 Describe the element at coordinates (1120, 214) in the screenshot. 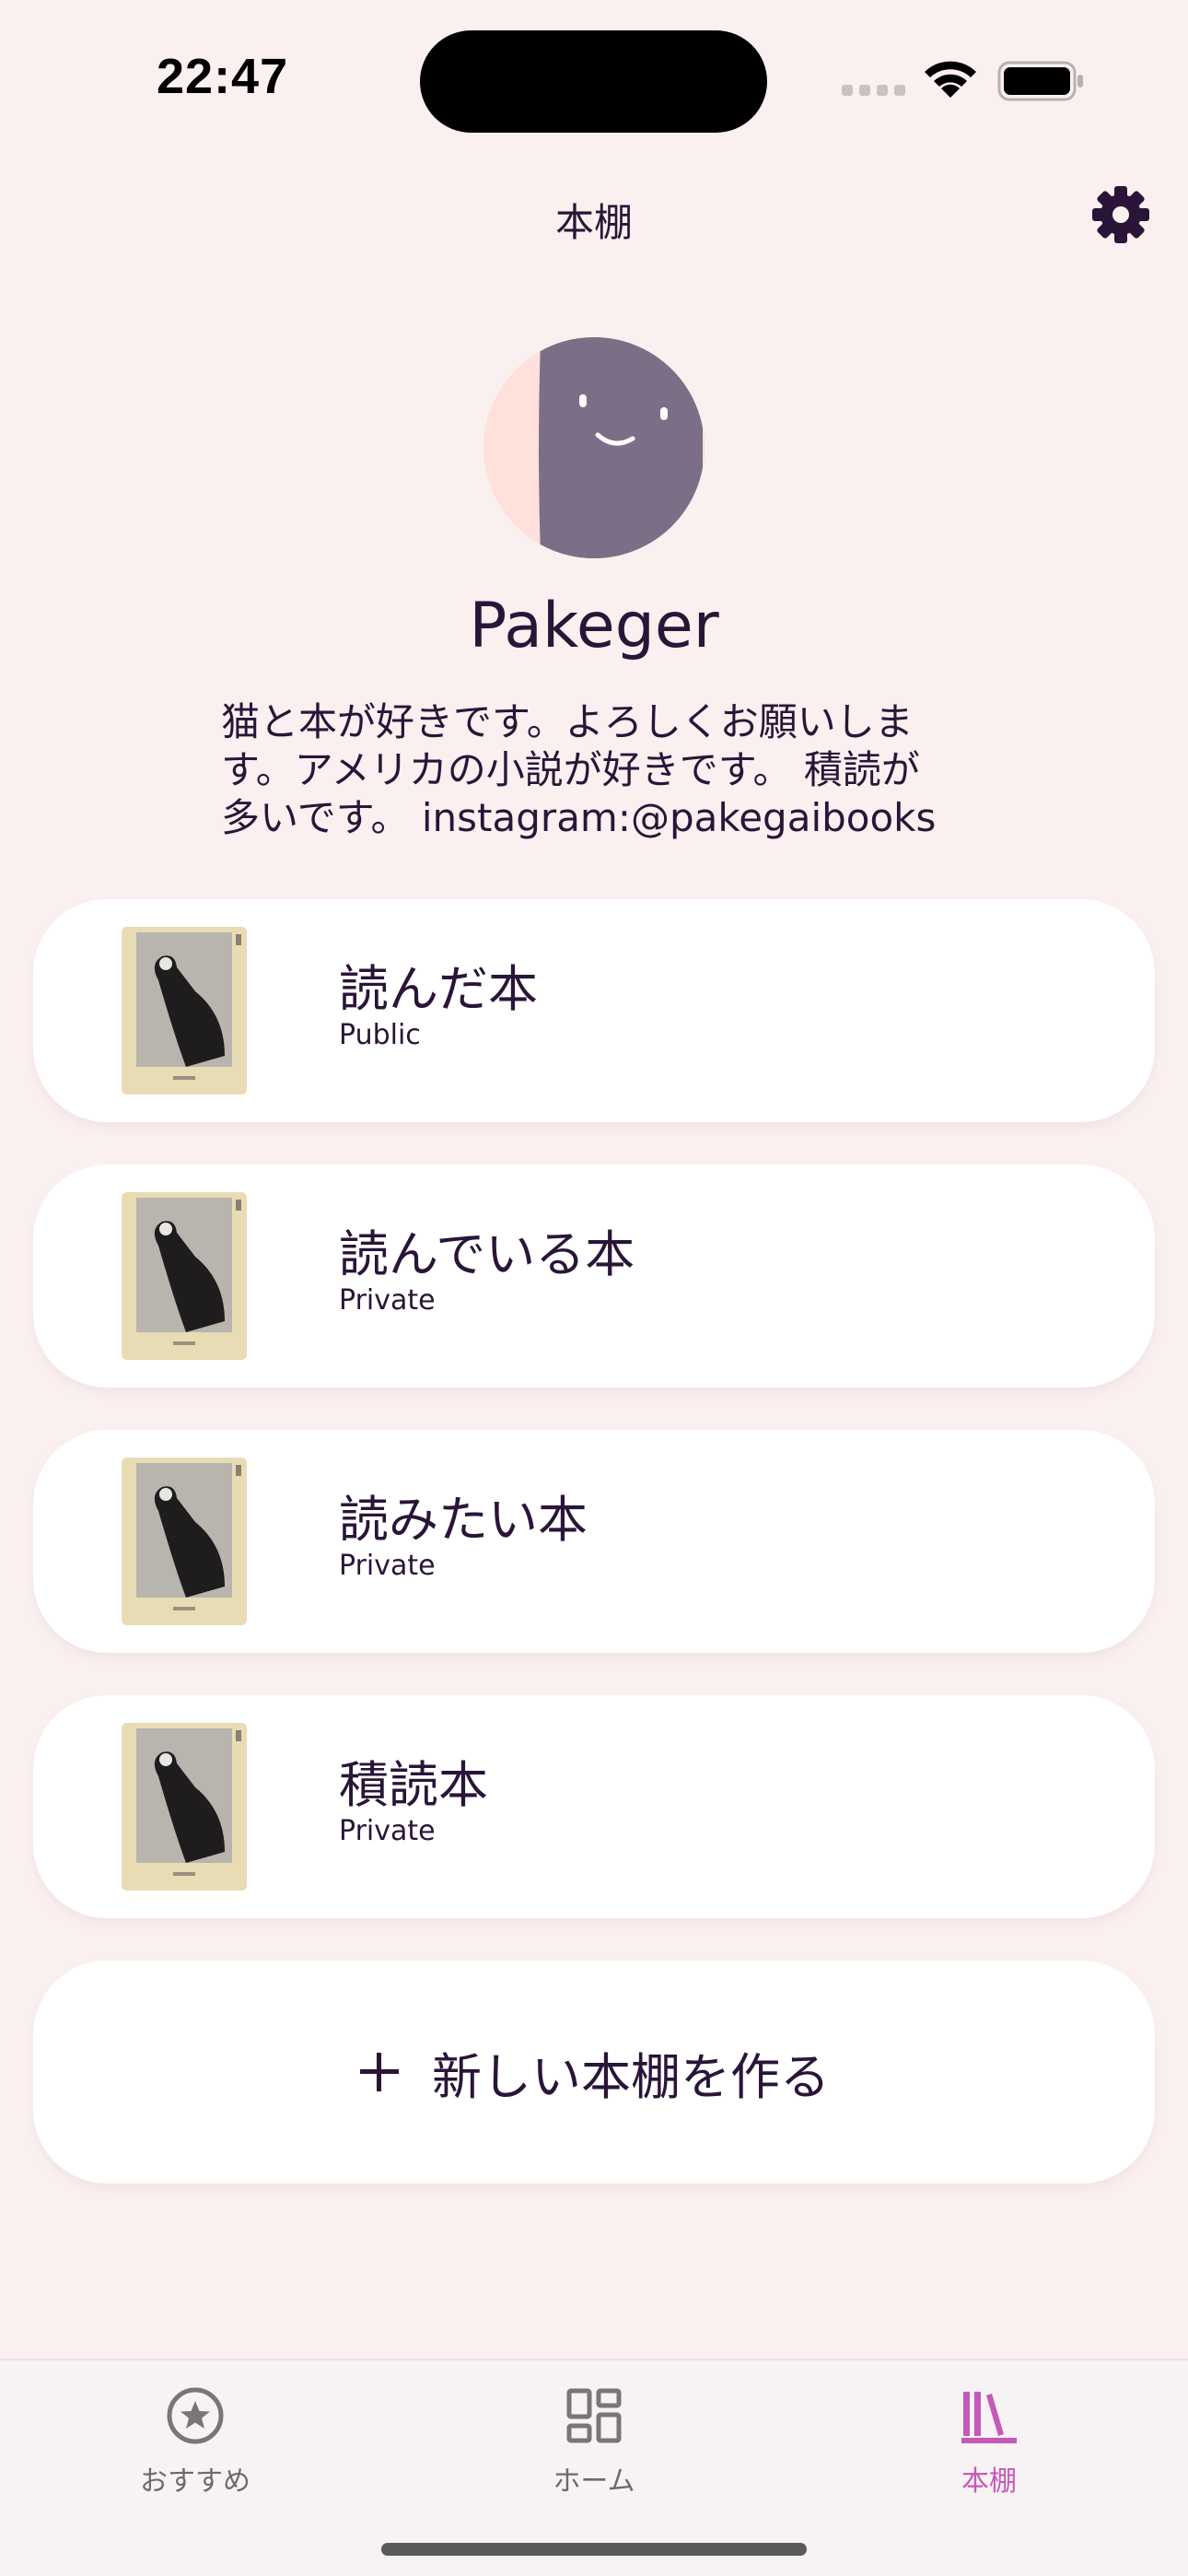

I see `settings-gear-icon` at that location.